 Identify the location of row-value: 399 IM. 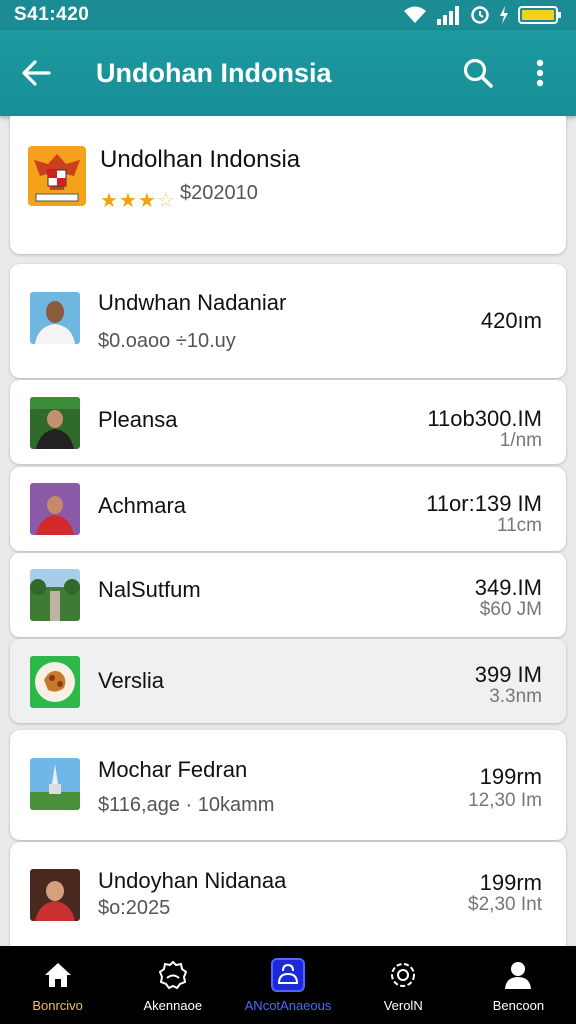
(508, 674).